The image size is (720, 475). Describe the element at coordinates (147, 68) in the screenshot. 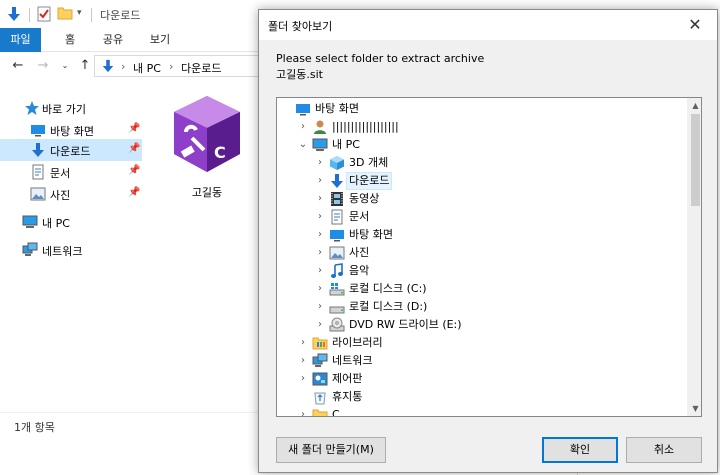

I see `address-segment-this-pc: 내 PC` at that location.